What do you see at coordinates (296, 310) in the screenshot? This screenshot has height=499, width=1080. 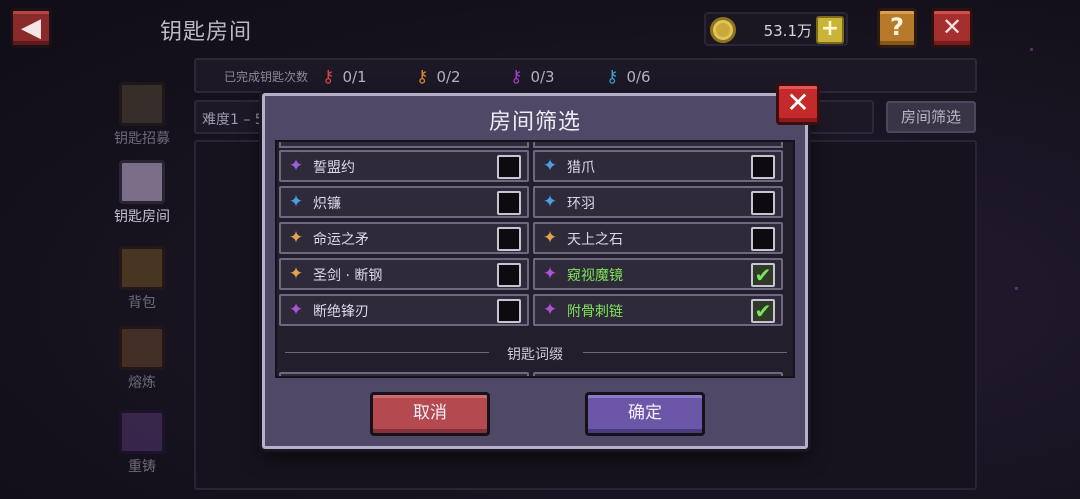 I see `purple-blade-icon: ✦` at bounding box center [296, 310].